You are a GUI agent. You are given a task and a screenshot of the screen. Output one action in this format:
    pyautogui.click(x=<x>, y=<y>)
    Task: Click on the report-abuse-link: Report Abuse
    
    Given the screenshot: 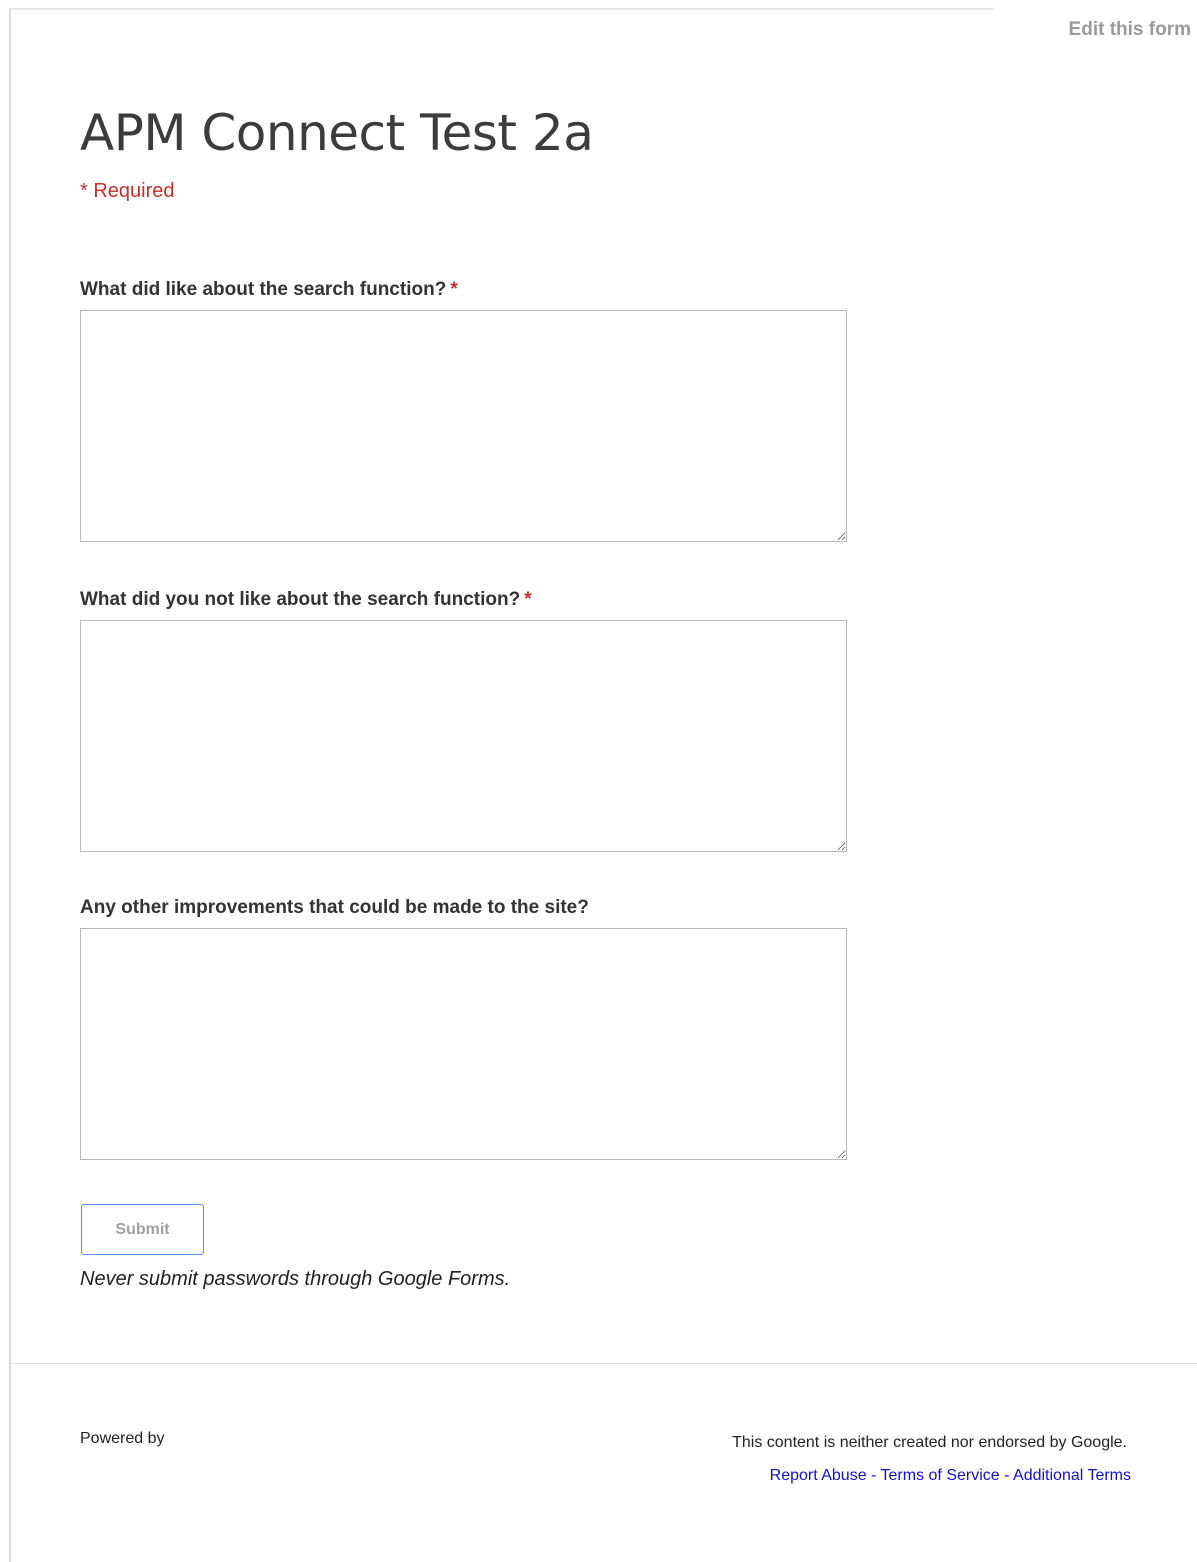 What is the action you would take?
    pyautogui.click(x=818, y=1475)
    